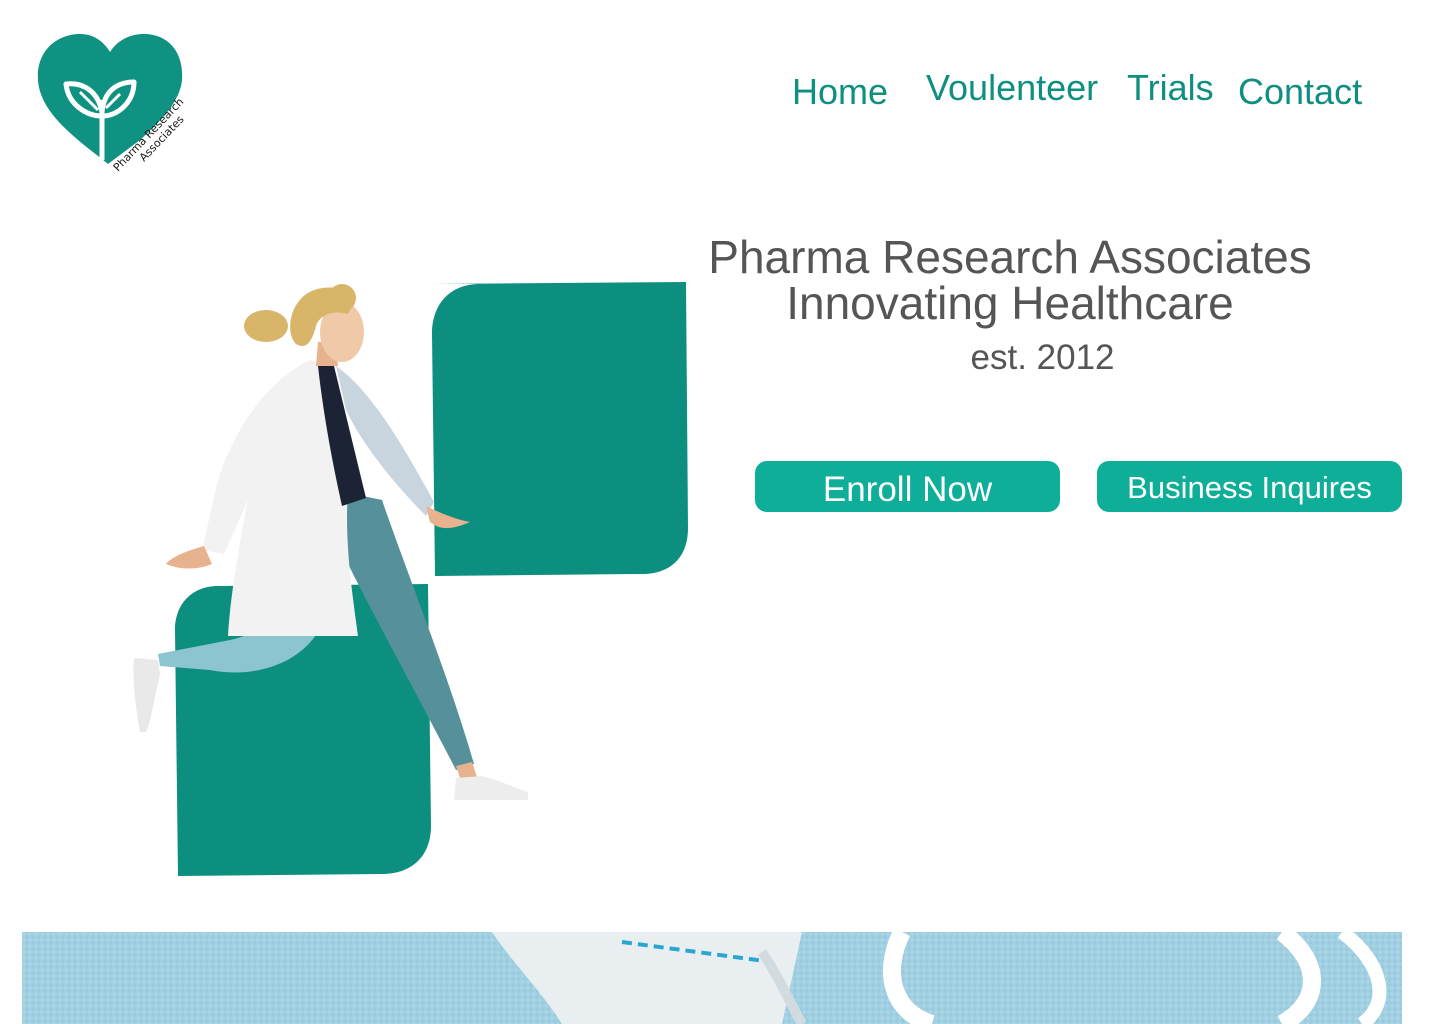 Image resolution: width=1440 pixels, height=1024 pixels. What do you see at coordinates (1300, 92) in the screenshot?
I see `nav-contact-link: Contact` at bounding box center [1300, 92].